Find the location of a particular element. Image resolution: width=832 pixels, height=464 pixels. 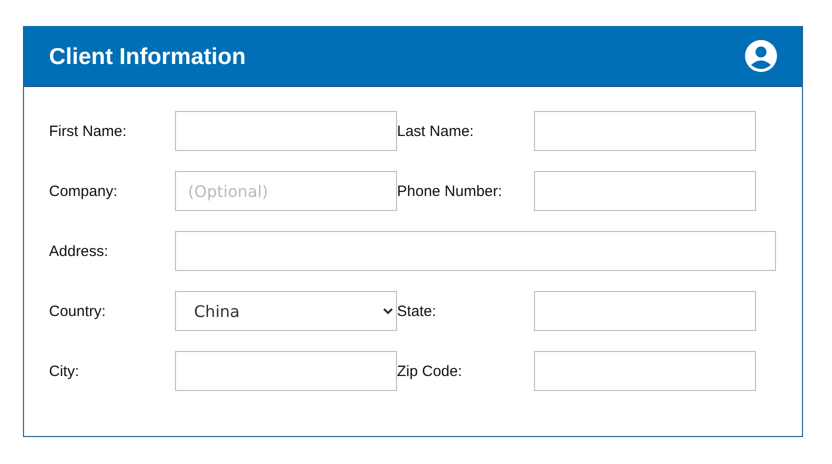

form-title: Client Information is located at coordinates (147, 56).